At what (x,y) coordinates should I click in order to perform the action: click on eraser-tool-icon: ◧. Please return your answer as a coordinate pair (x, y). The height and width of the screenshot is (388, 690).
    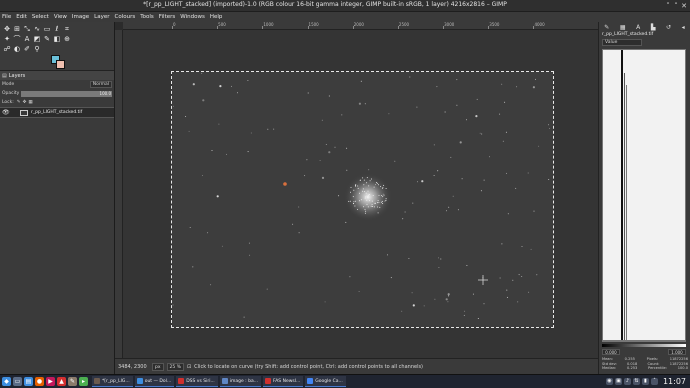
    Looking at the image, I should click on (57, 39).